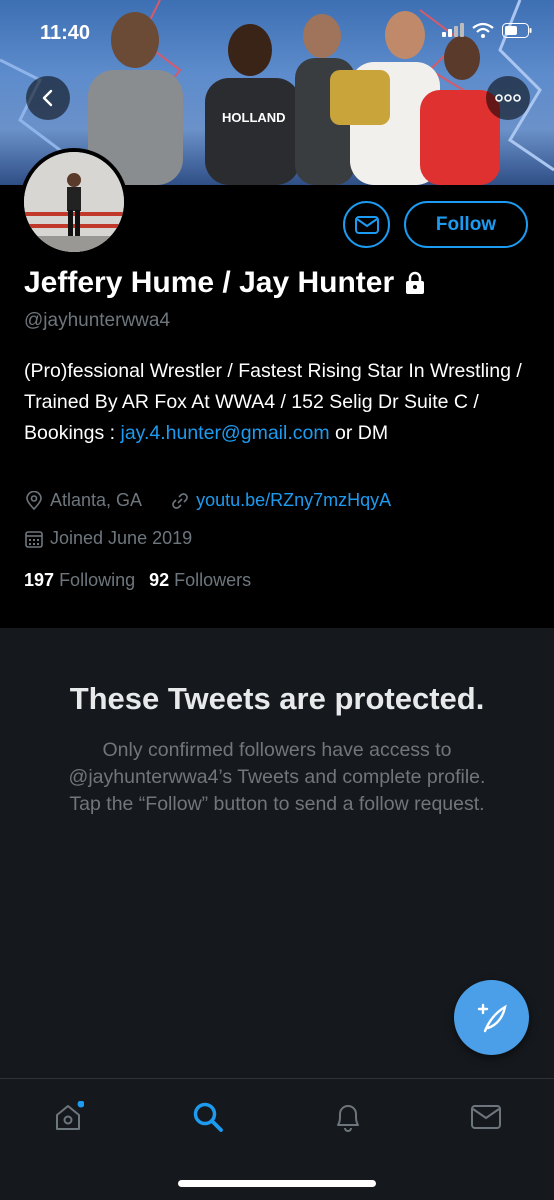 The image size is (554, 1200). I want to click on profile-meta-joined: Joined June 2019, so click(108, 538).